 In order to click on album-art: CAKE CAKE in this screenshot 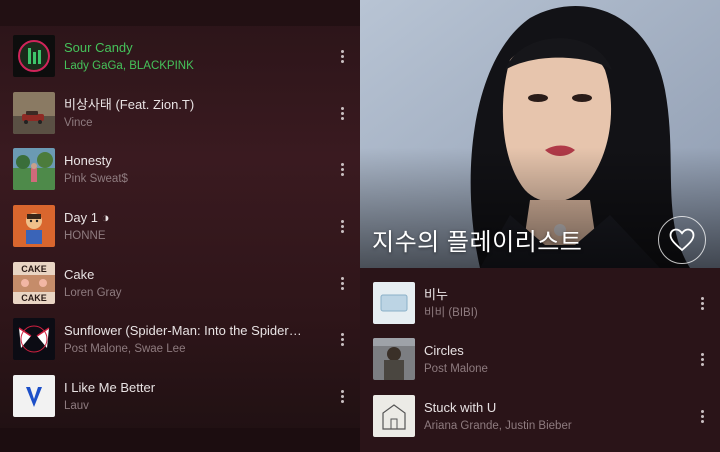, I will do `click(34, 283)`.